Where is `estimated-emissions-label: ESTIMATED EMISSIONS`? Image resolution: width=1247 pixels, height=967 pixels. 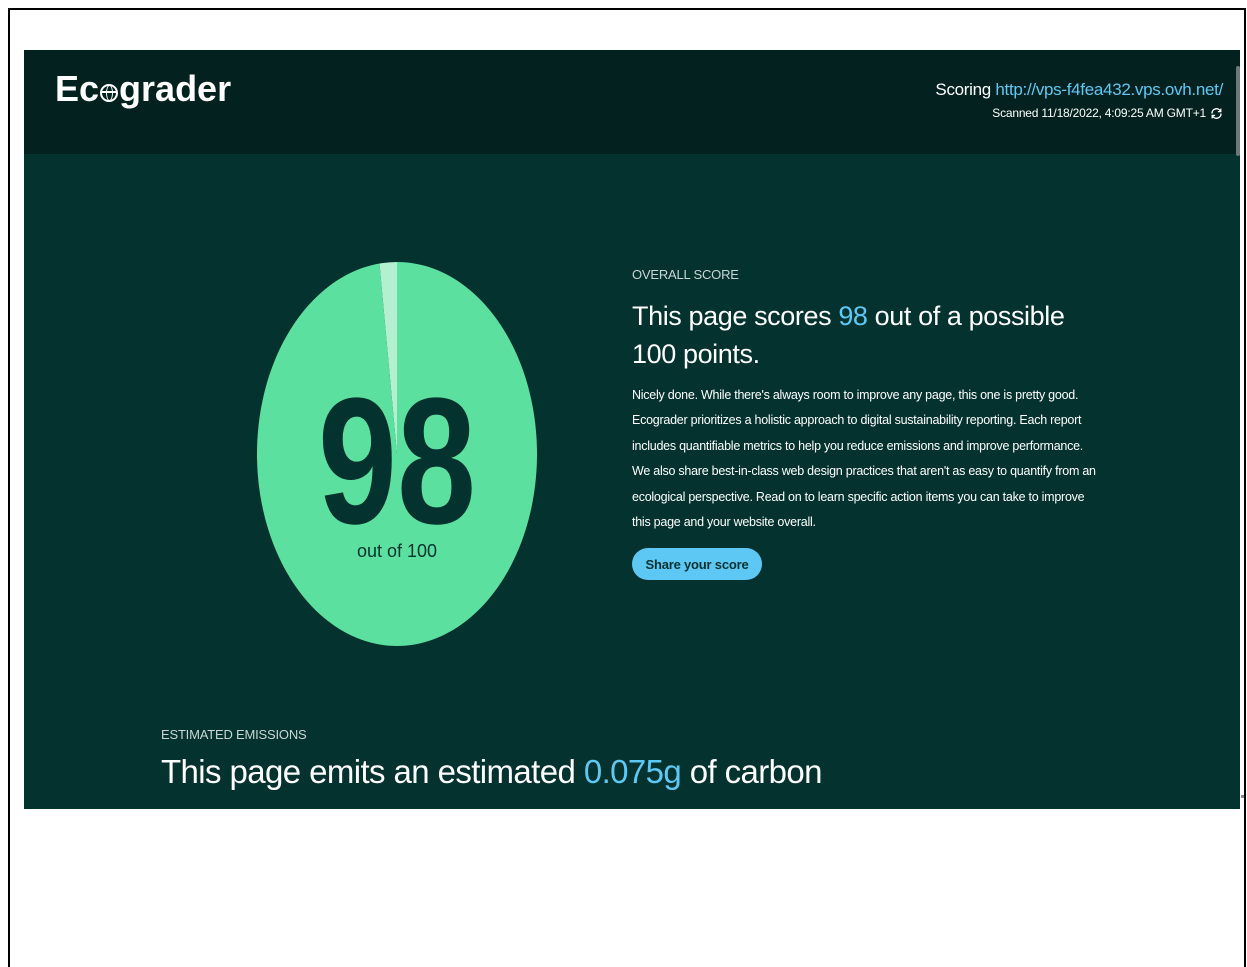 estimated-emissions-label: ESTIMATED EMISSIONS is located at coordinates (234, 734).